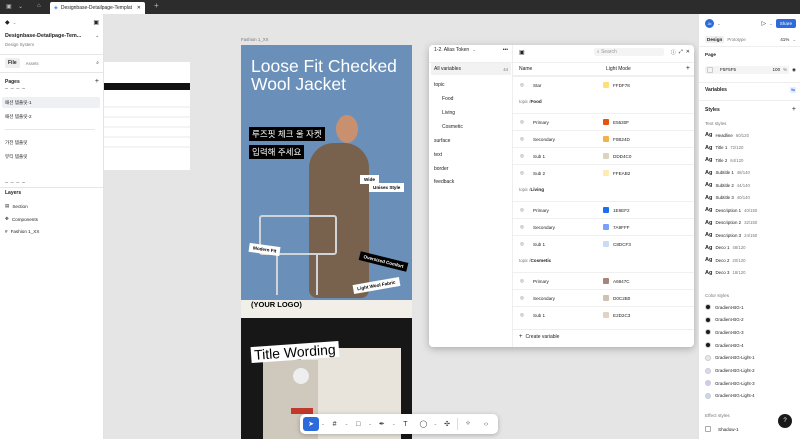 The image size is (800, 439). Describe the element at coordinates (785, 23) in the screenshot. I see `share-button: Share` at that location.